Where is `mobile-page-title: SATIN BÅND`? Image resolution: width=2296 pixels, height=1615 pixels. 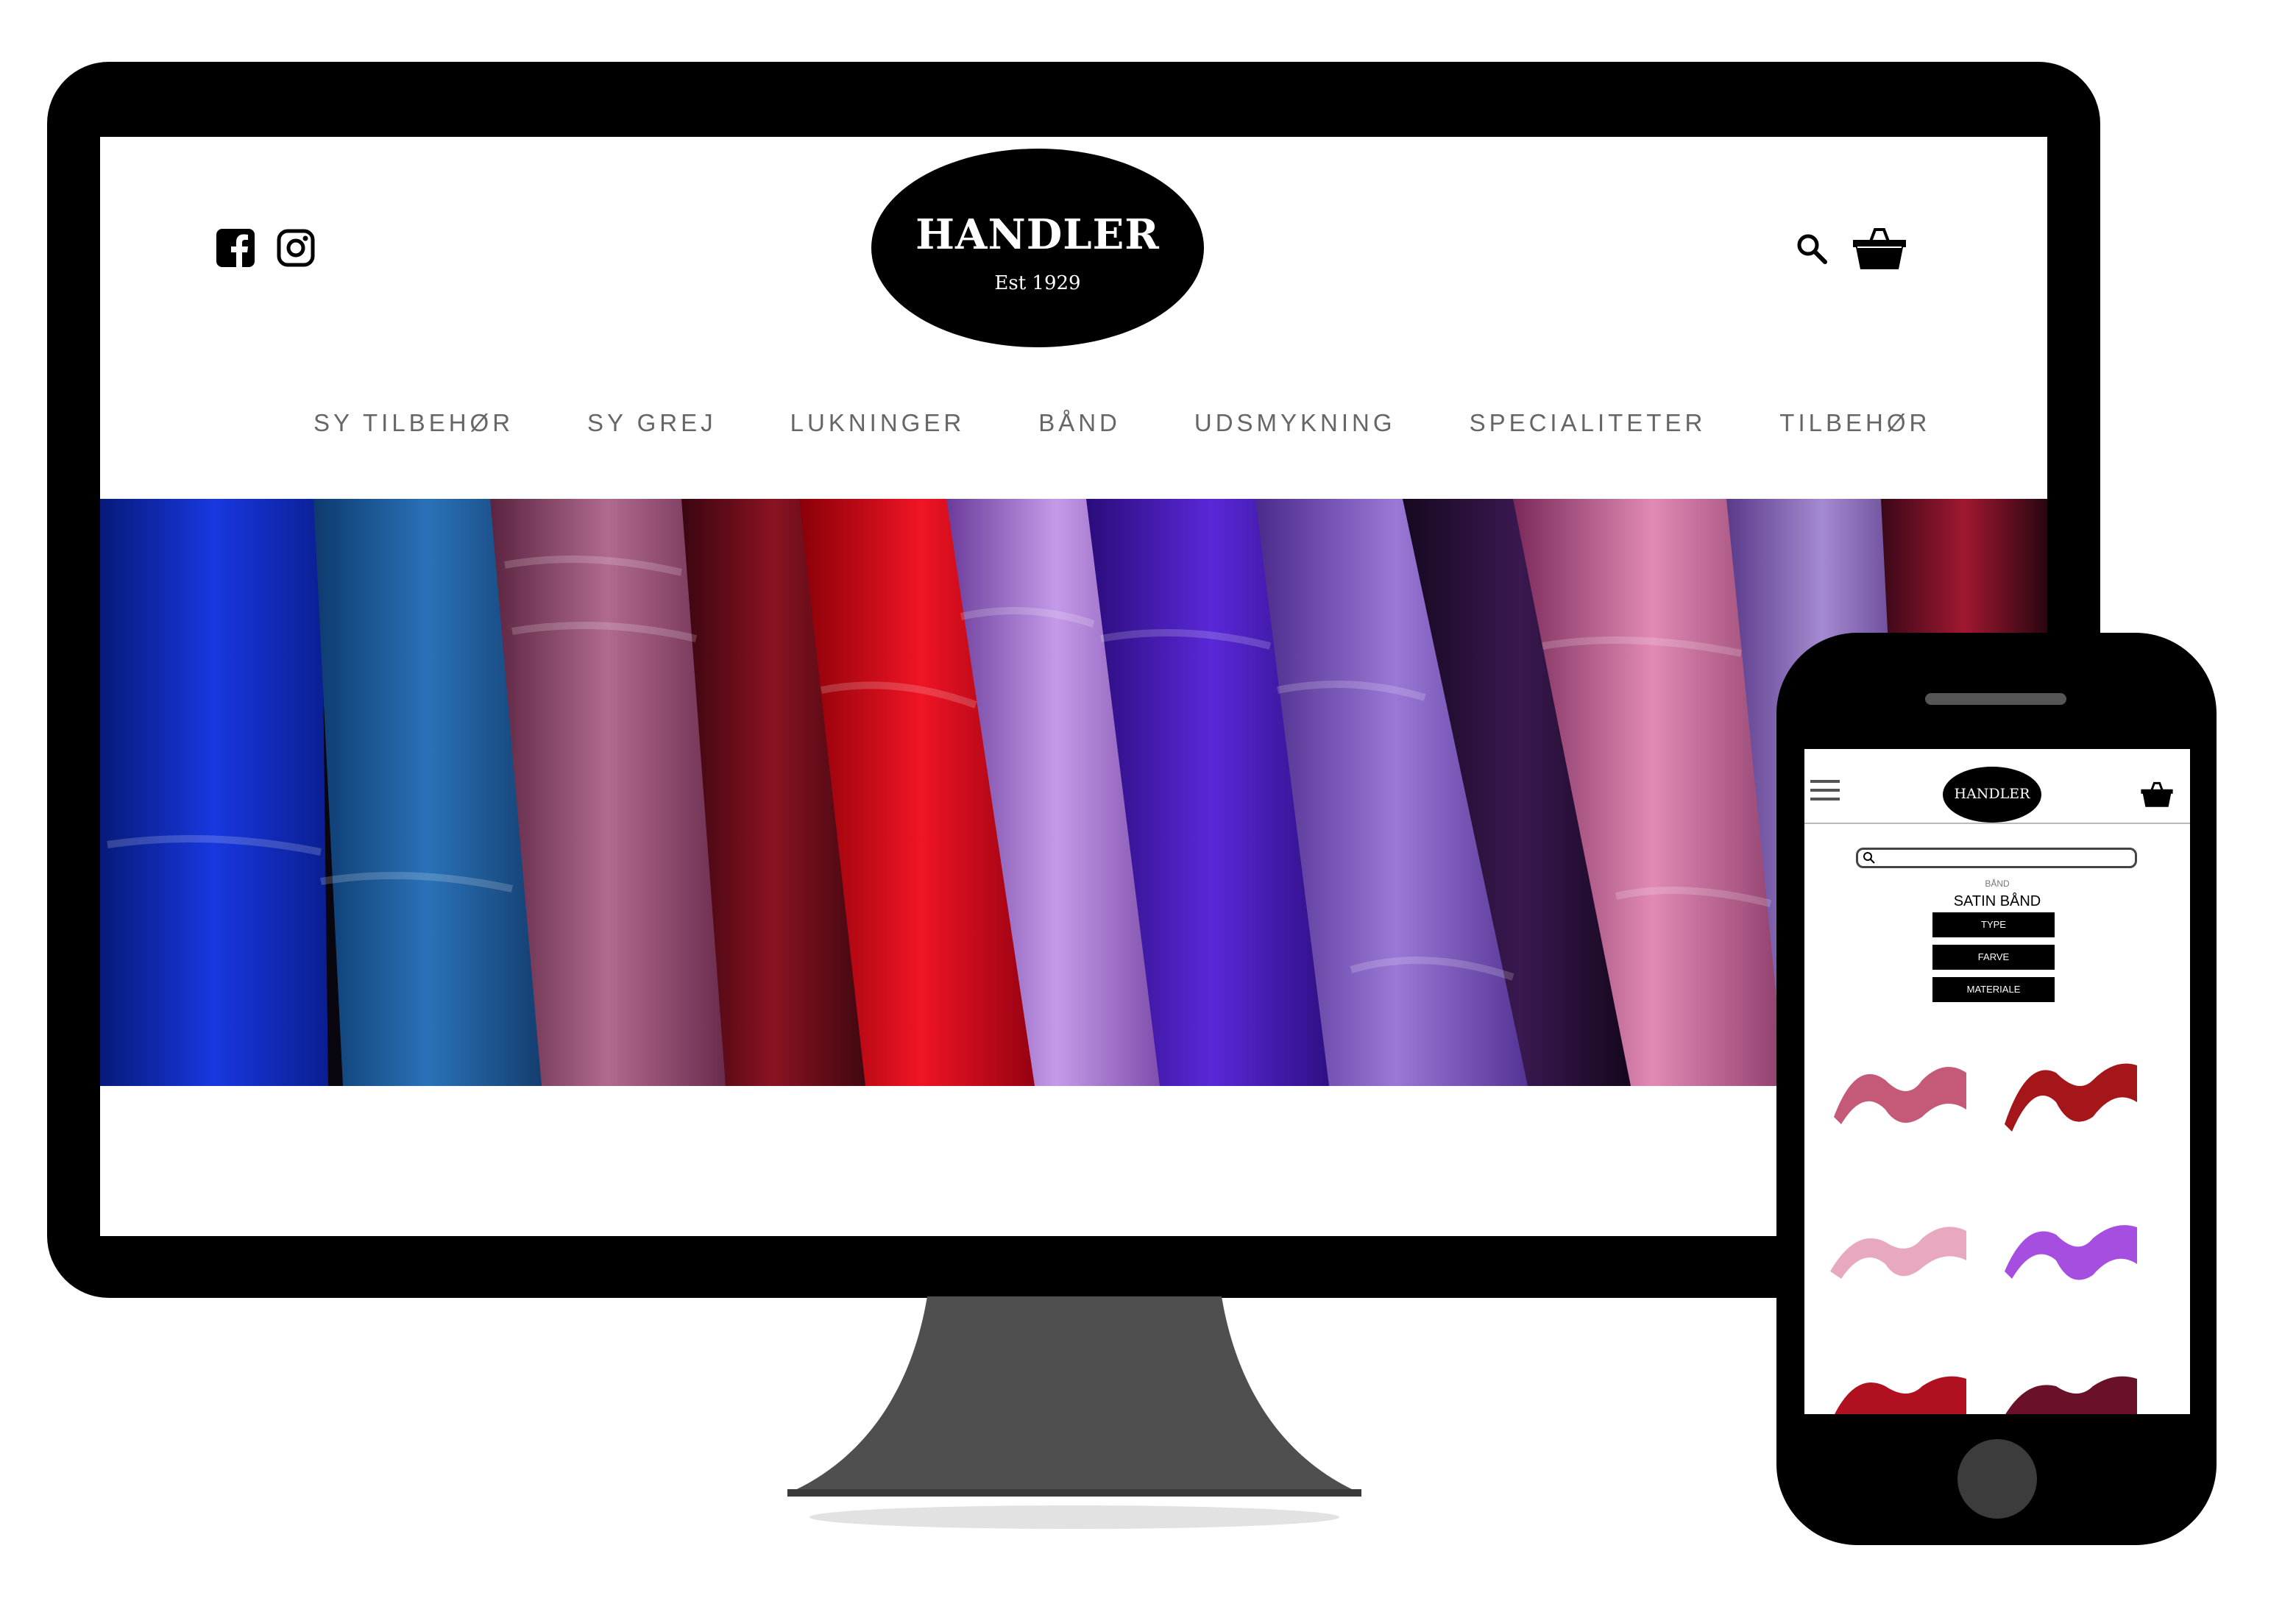
mobile-page-title: SATIN BÅND is located at coordinates (1997, 901).